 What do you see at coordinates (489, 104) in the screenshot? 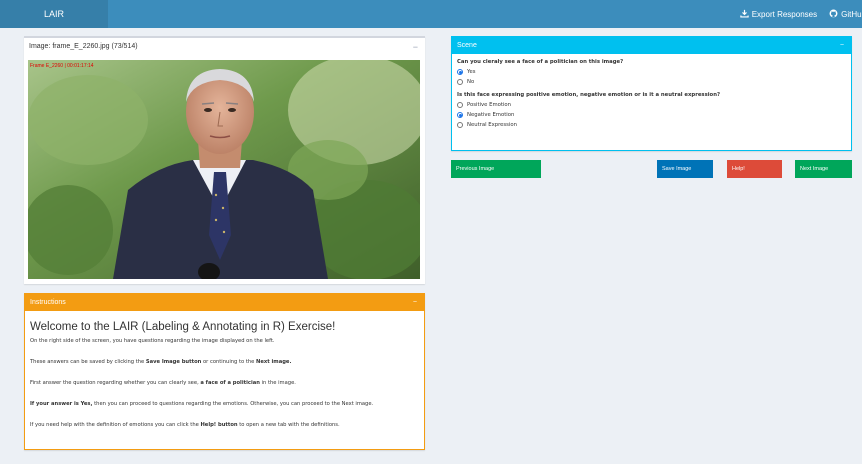
I see `radio-label: Positive Emotion` at bounding box center [489, 104].